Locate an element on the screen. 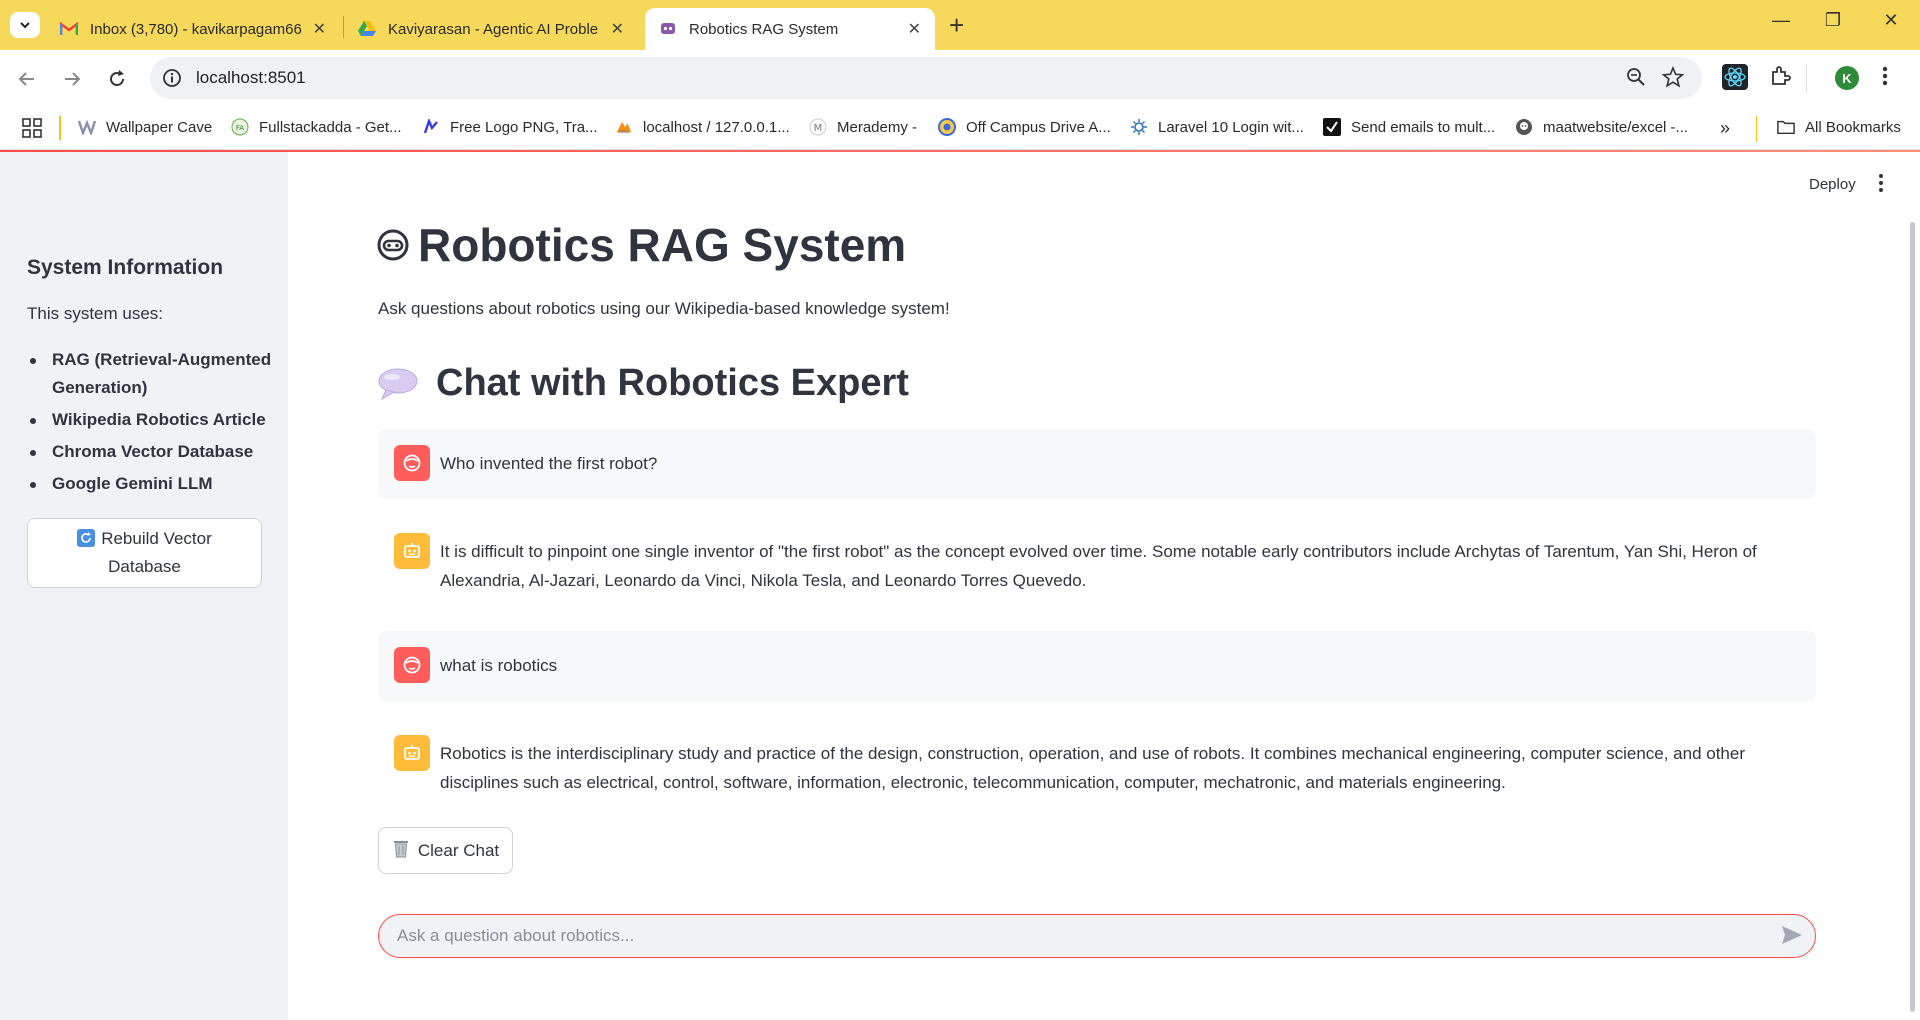 The height and width of the screenshot is (1020, 1920). message-text: what is robotics is located at coordinates (499, 665).